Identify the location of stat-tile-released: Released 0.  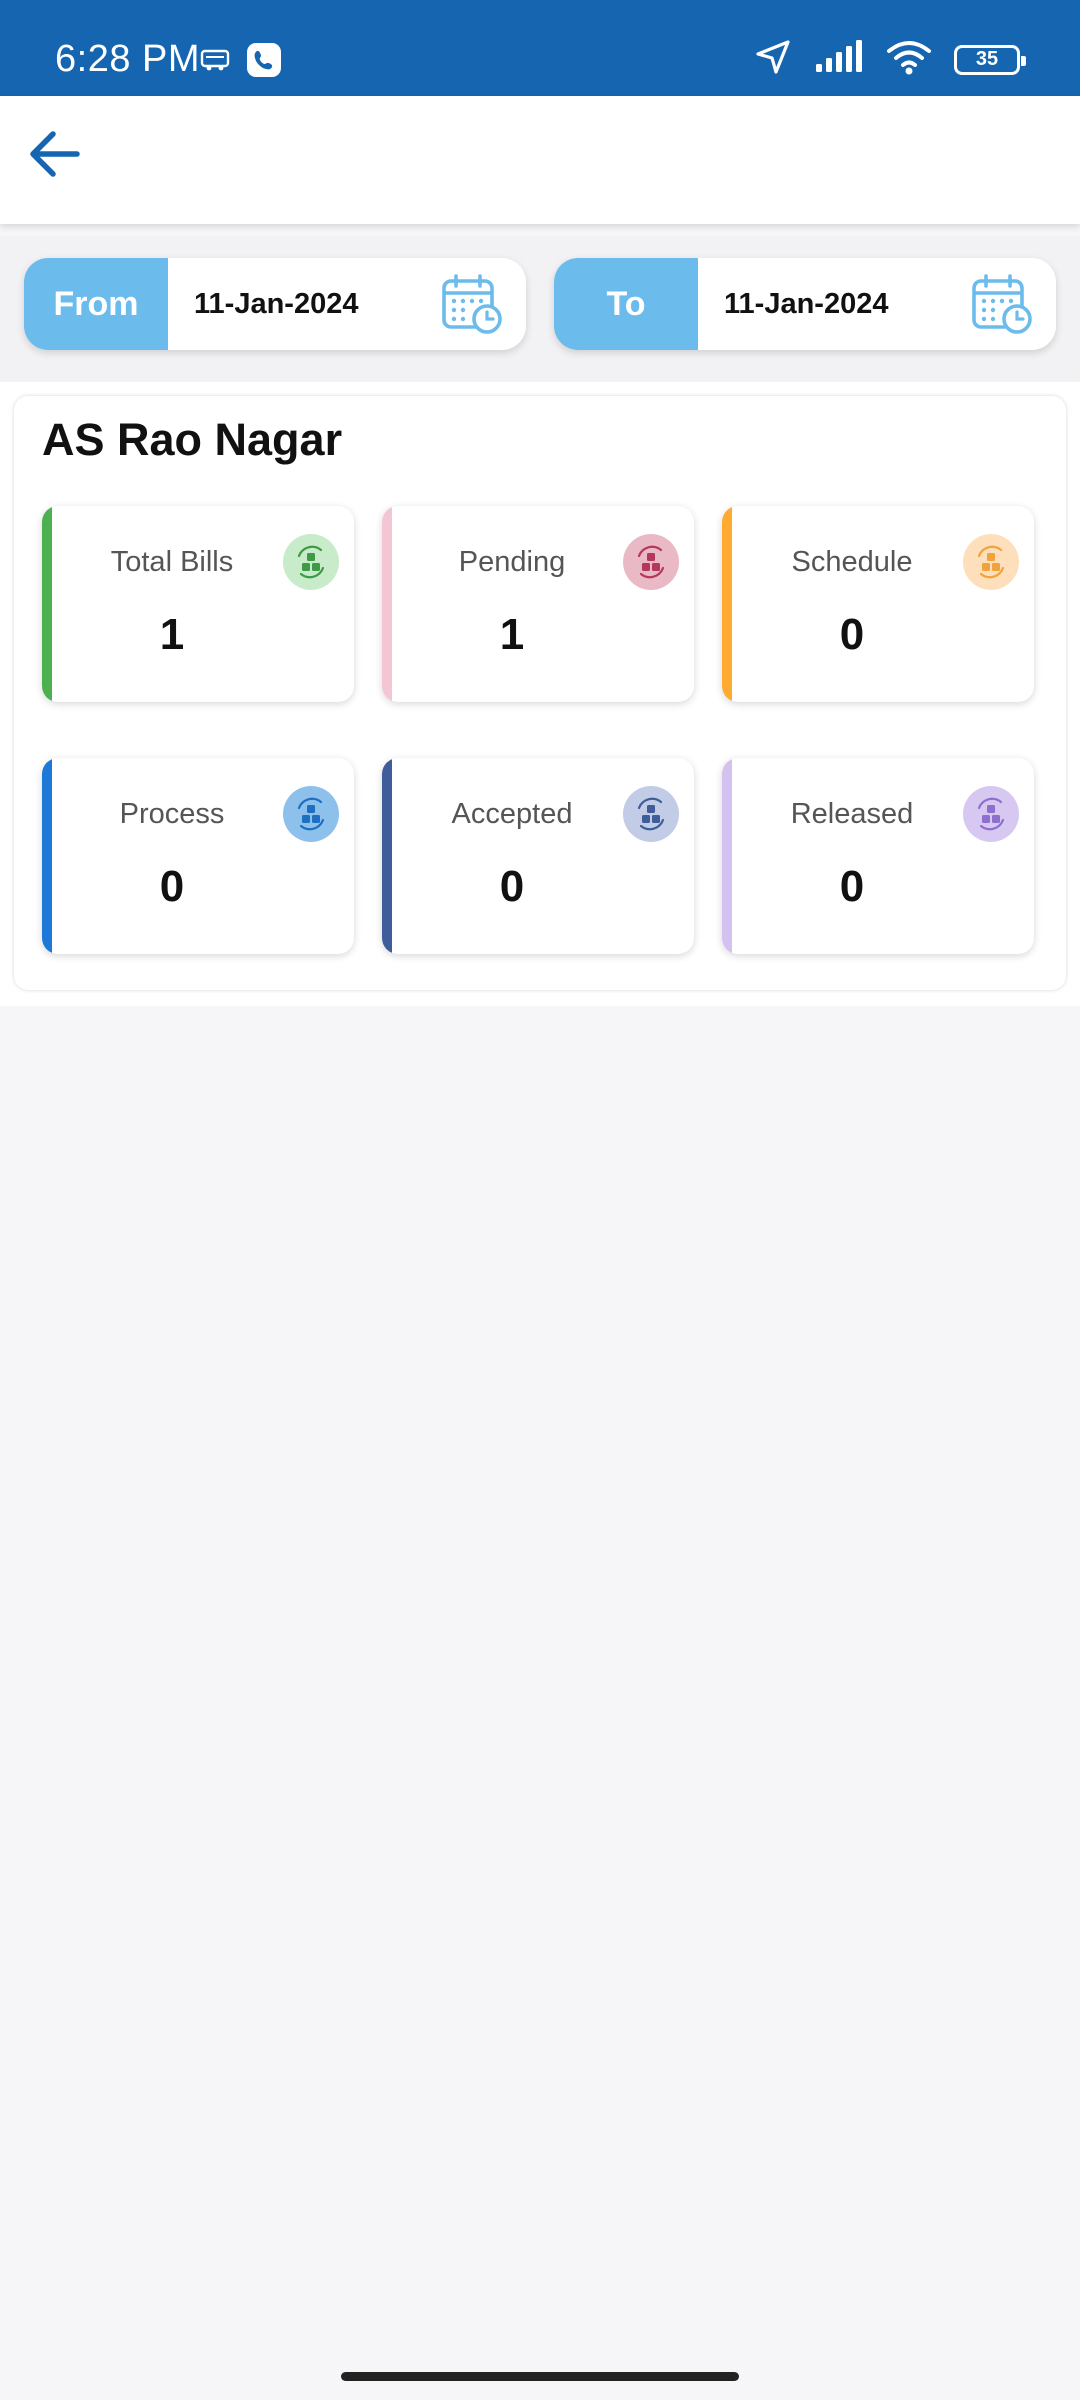
(878, 856).